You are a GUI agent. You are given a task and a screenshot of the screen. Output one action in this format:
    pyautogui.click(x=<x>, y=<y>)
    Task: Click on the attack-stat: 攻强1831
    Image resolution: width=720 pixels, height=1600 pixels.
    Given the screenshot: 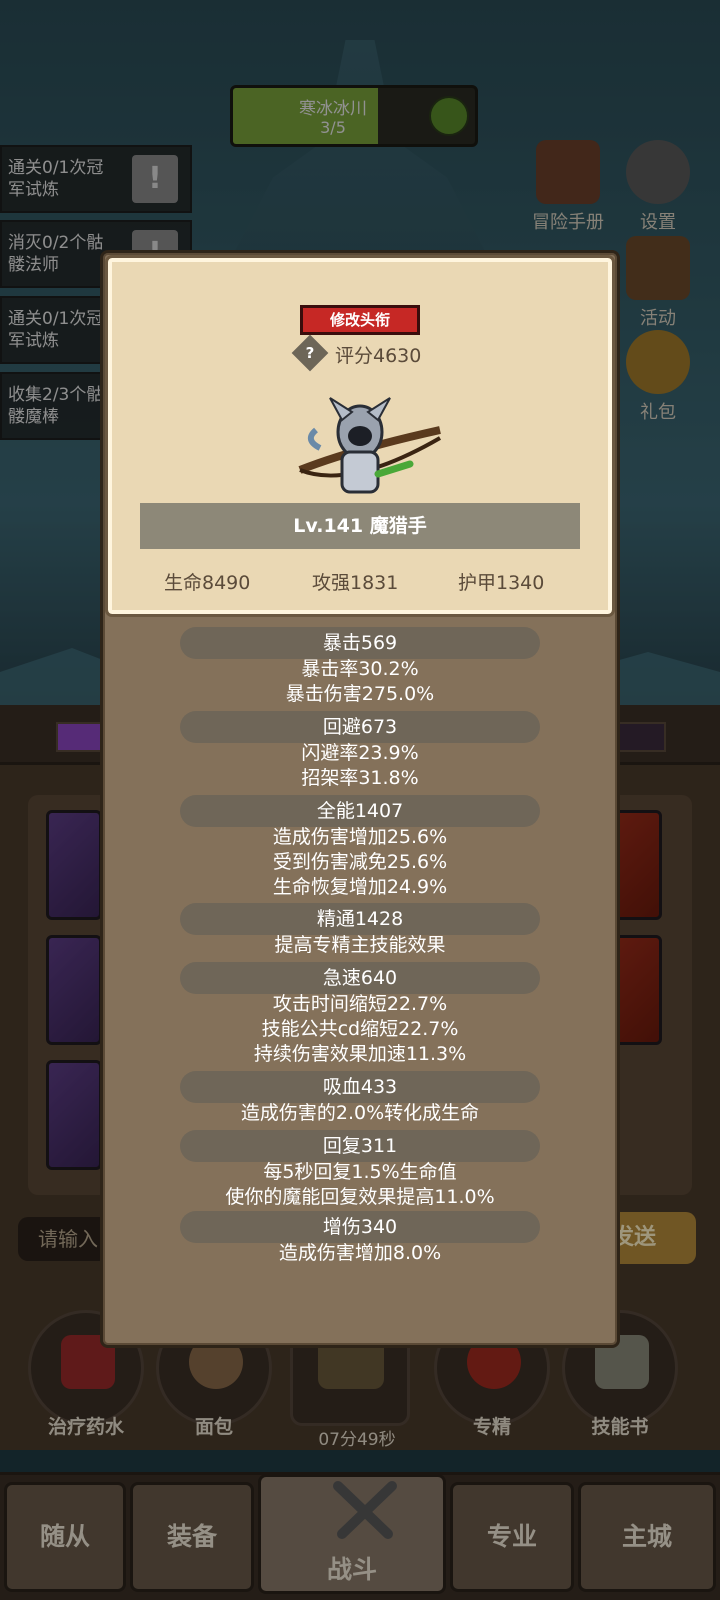 What is the action you would take?
    pyautogui.click(x=355, y=583)
    